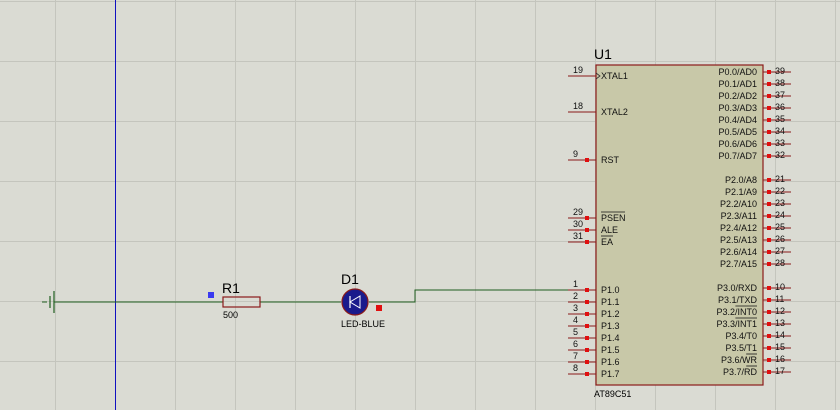 The image size is (840, 410). What do you see at coordinates (609, 230) in the screenshot?
I see `pin-name: ALE` at bounding box center [609, 230].